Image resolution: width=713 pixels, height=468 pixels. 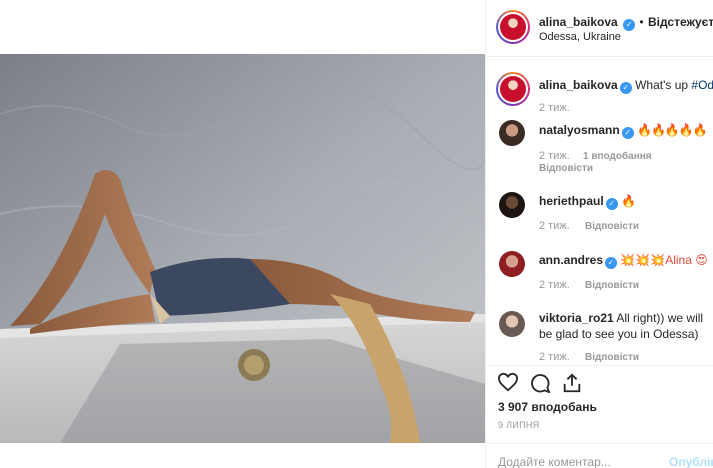 I want to click on comment-icon, so click(x=540, y=384).